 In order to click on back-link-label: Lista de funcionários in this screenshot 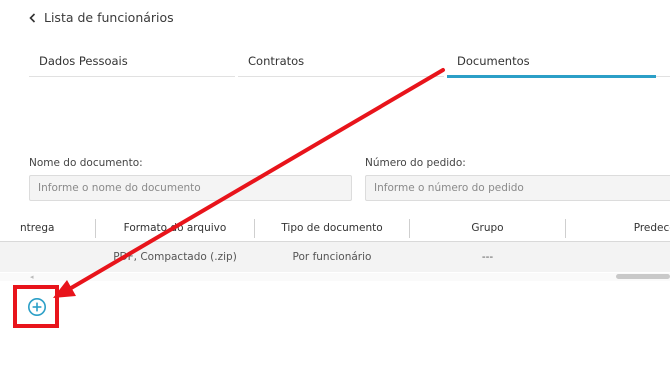, I will do `click(109, 17)`.